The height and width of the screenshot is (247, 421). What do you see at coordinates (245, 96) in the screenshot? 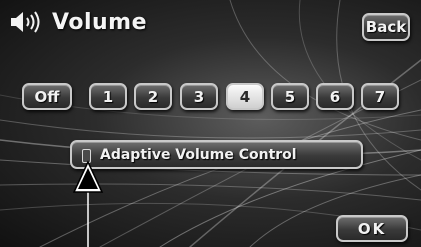
I see `volume-level-4-button: 4` at bounding box center [245, 96].